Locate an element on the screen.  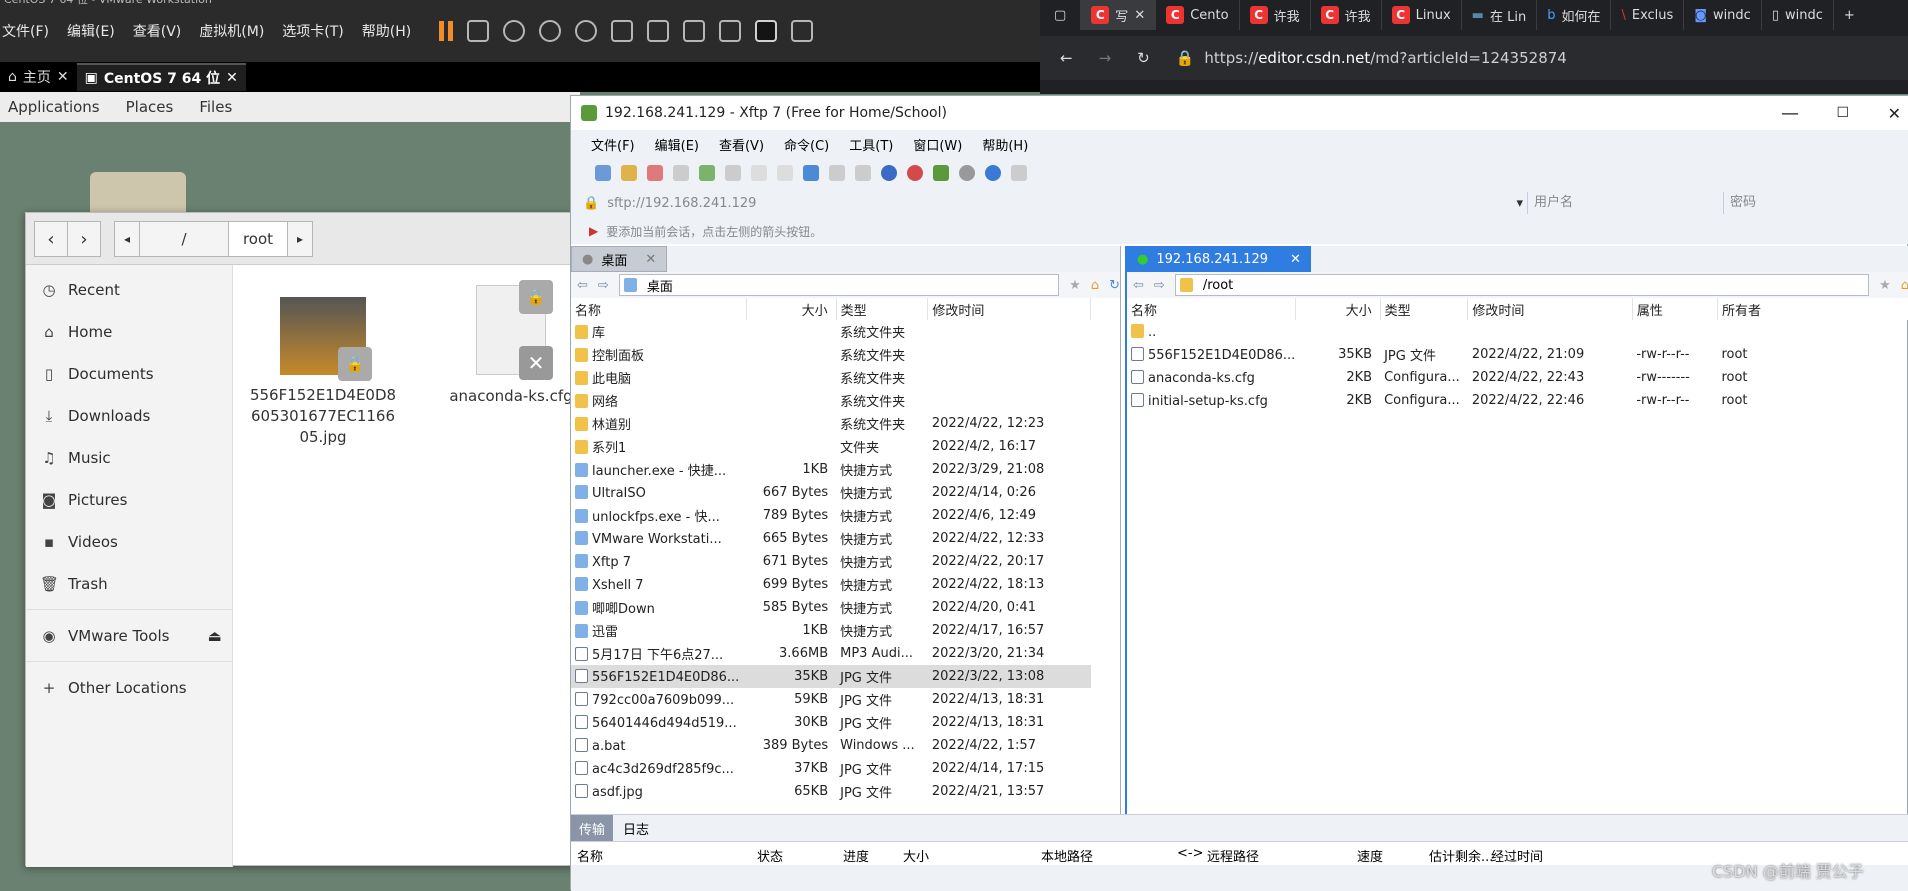
browser-tab-8: \ Exclus is located at coordinates (1648, 15).